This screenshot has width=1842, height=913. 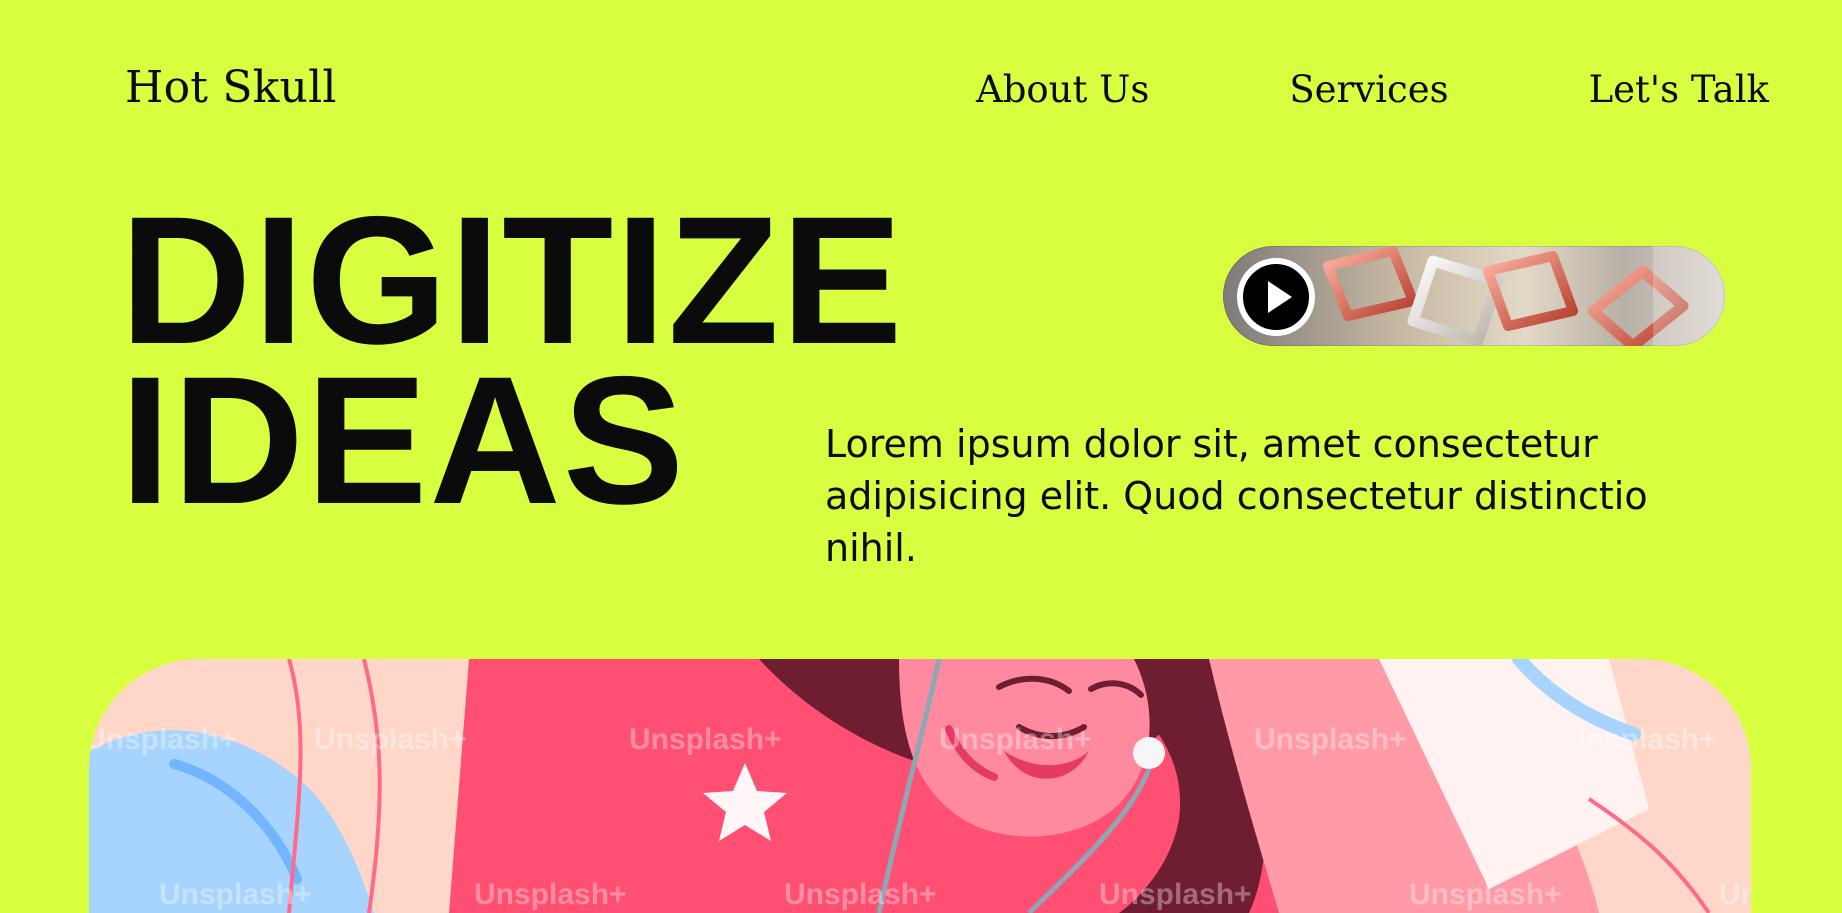 I want to click on nav-services: Services, so click(x=1368, y=90).